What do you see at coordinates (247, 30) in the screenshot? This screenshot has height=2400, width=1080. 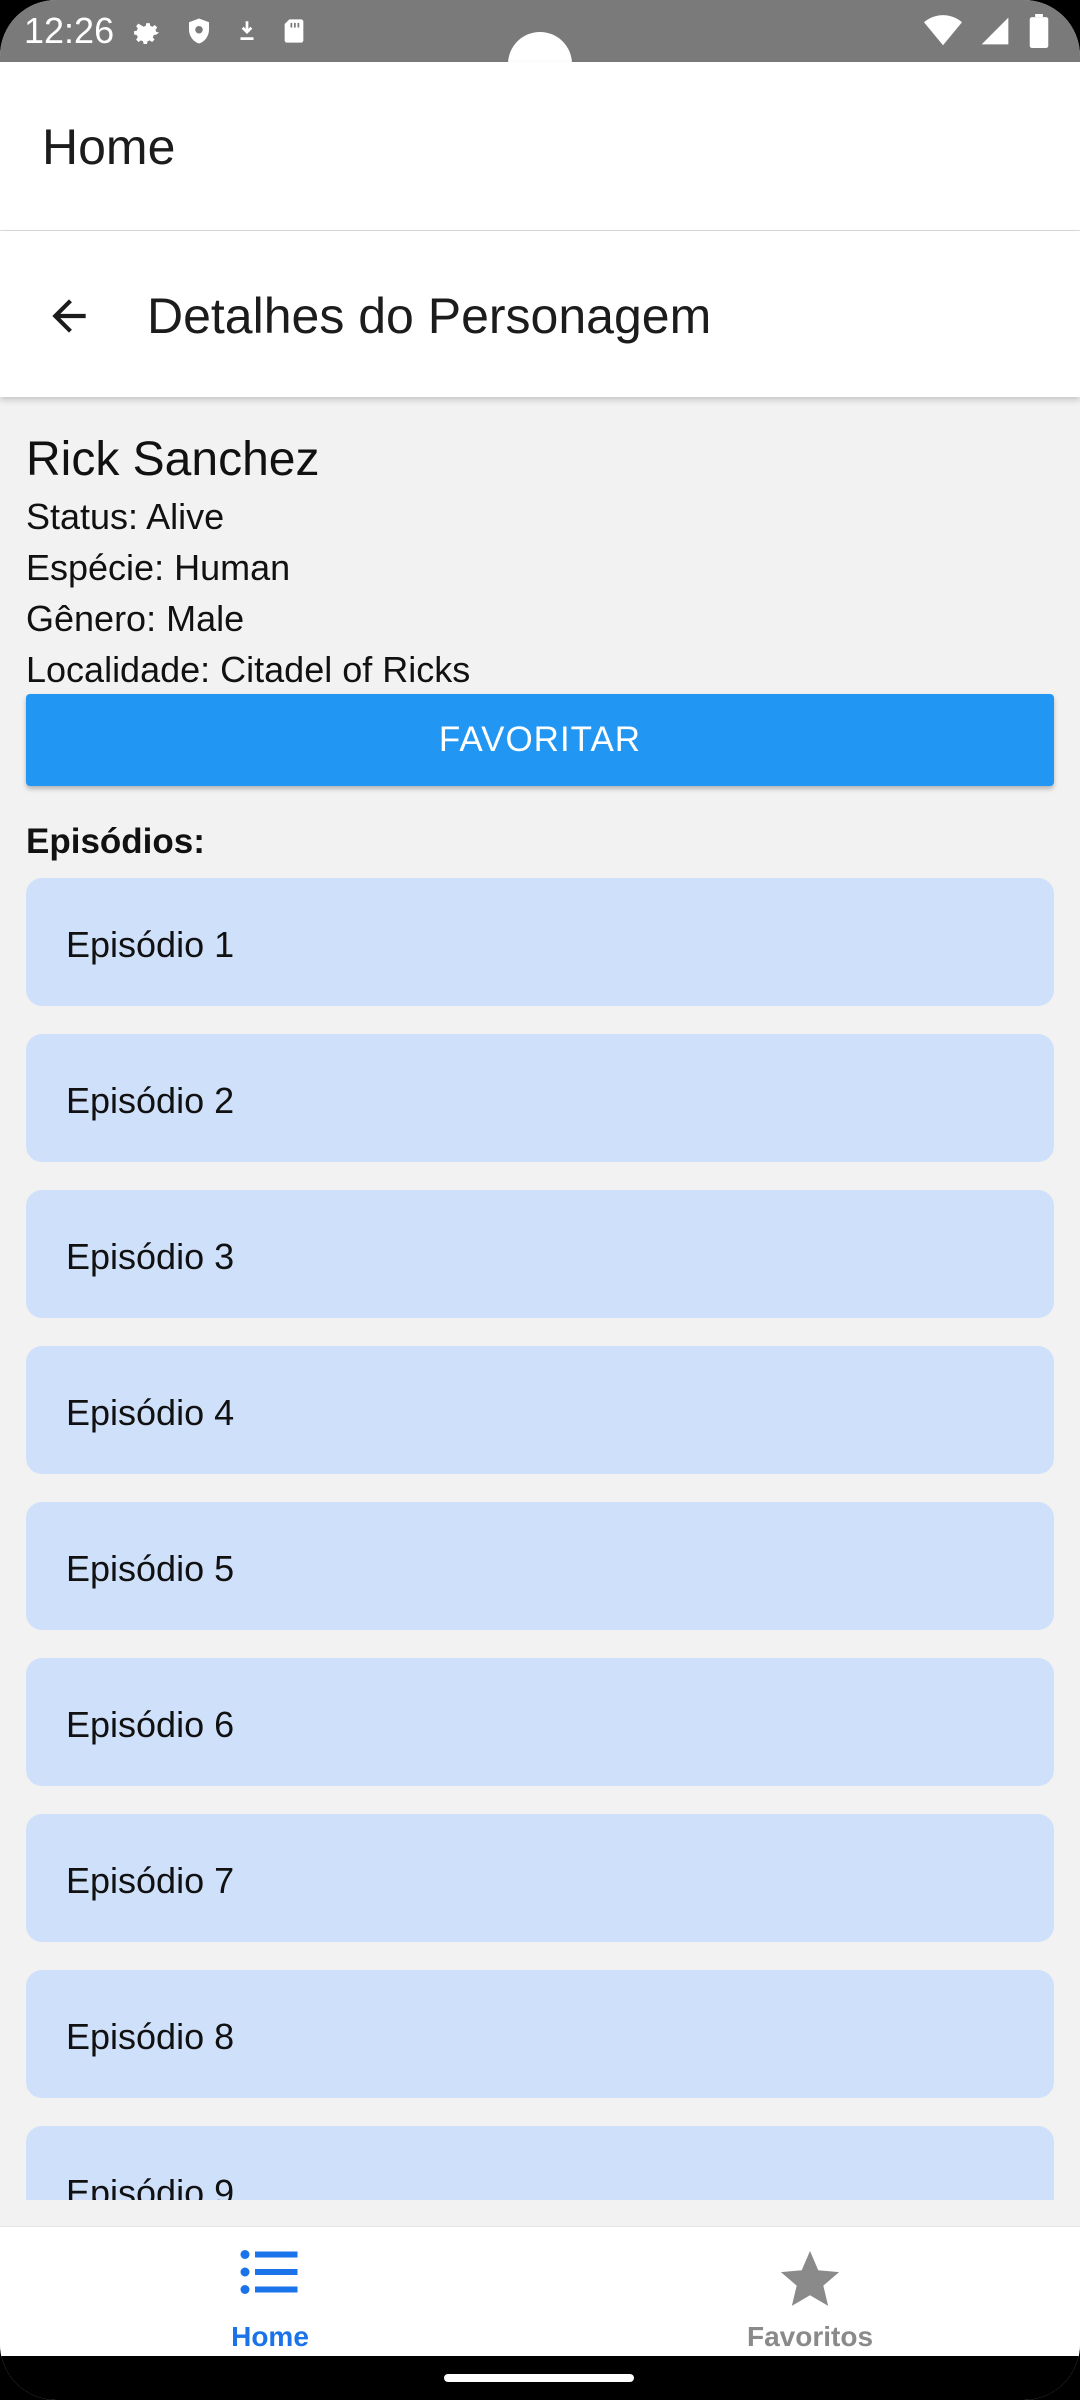 I see `download-icon` at bounding box center [247, 30].